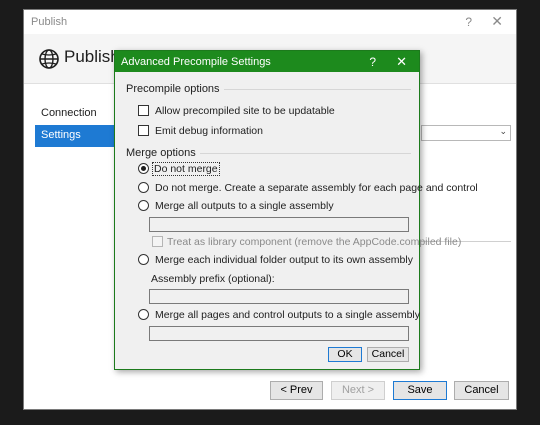 This screenshot has width=540, height=425. Describe the element at coordinates (311, 89) in the screenshot. I see `precompile-group-line` at that location.